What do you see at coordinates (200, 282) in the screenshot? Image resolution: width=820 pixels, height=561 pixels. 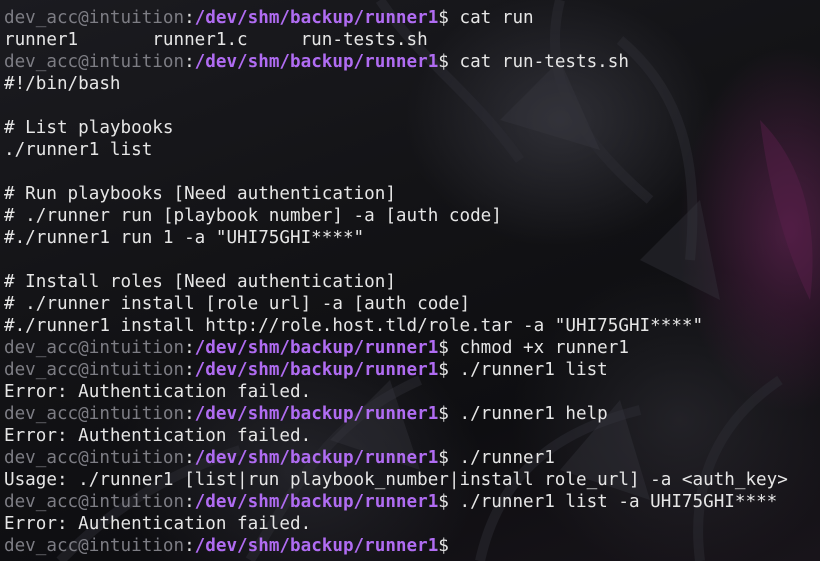 I see `output-text: # Install roles [Need authentication]` at bounding box center [200, 282].